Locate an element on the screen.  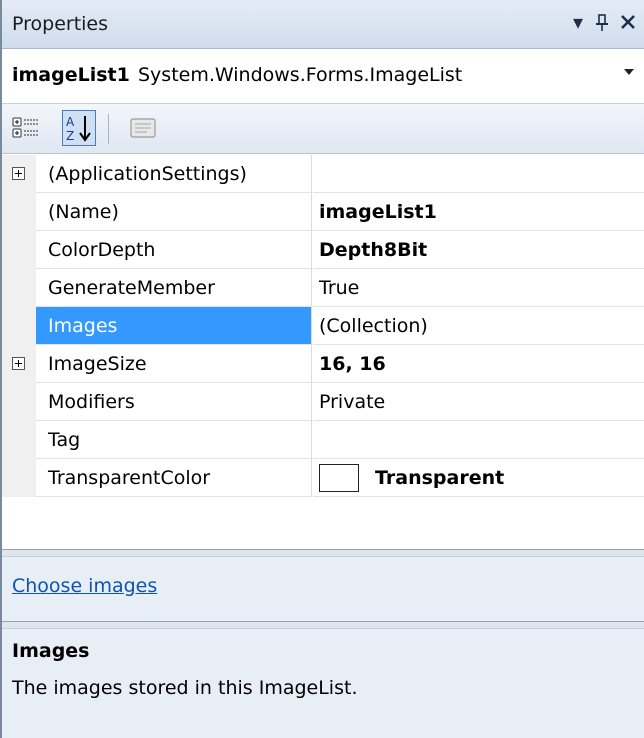
categorized-icon is located at coordinates (25, 127).